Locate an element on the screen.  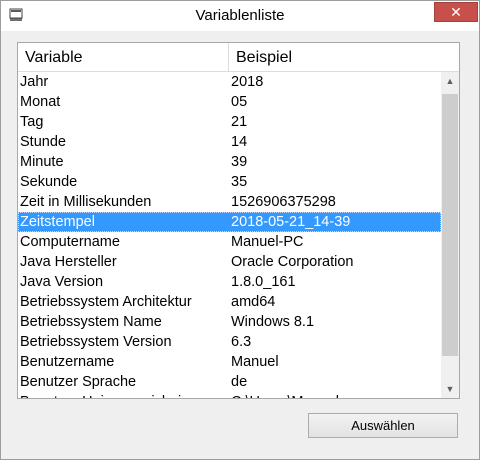
table-row: Benutzer Sprache de is located at coordinates (229, 382).